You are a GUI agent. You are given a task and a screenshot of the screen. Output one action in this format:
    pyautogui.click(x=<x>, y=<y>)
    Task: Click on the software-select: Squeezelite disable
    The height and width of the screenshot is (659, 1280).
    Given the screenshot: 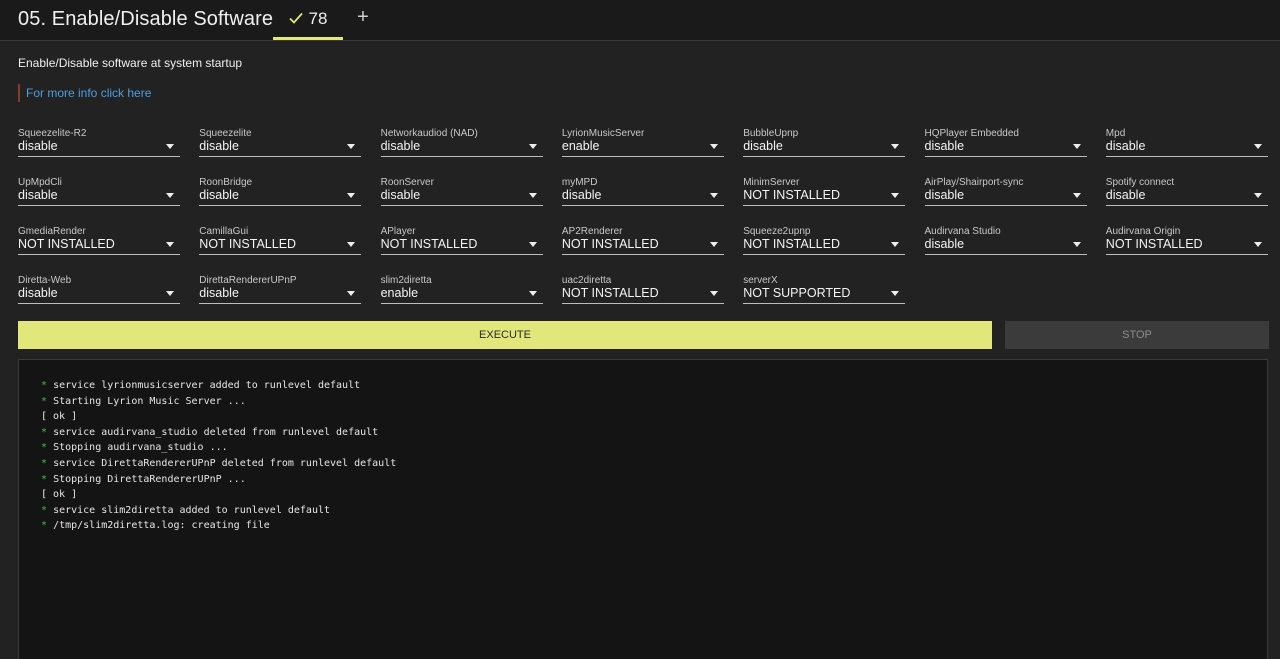 What is the action you would take?
    pyautogui.click(x=280, y=142)
    